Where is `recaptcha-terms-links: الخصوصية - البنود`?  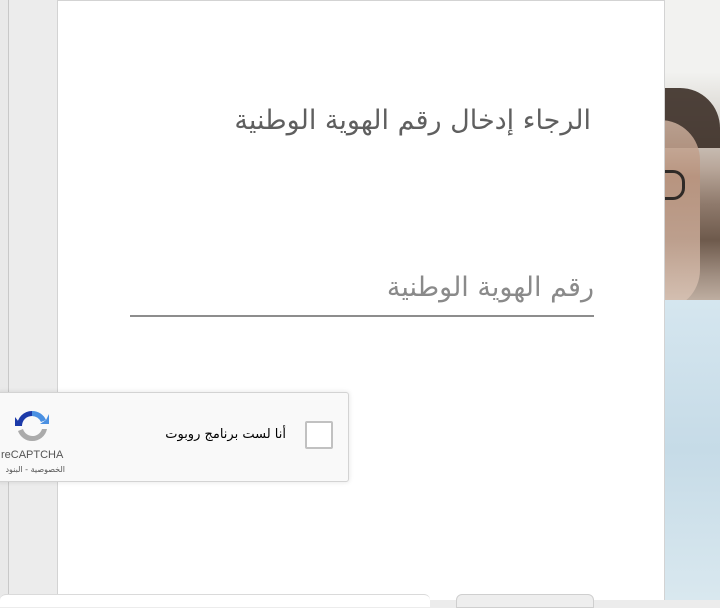 recaptcha-terms-links: الخصوصية - البنود is located at coordinates (32, 469).